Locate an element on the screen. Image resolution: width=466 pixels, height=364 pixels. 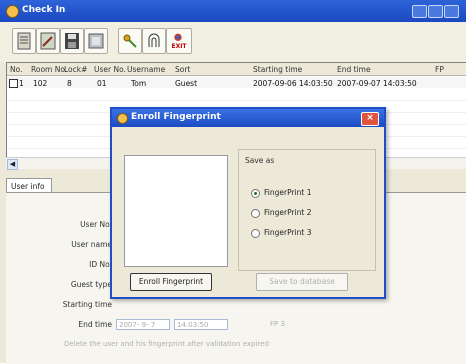
edit-icon is located at coordinates (48, 41).